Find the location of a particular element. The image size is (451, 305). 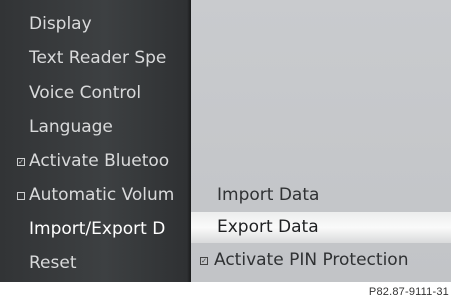

menu-item-text-reader-speed: Text Reader Spe is located at coordinates (95, 58).